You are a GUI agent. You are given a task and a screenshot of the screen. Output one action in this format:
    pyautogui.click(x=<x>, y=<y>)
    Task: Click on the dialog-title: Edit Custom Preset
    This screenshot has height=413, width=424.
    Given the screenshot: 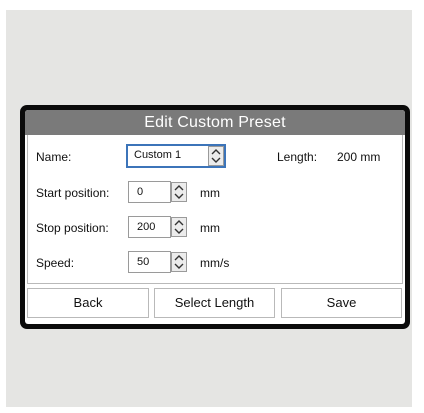 What is the action you would take?
    pyautogui.click(x=215, y=122)
    